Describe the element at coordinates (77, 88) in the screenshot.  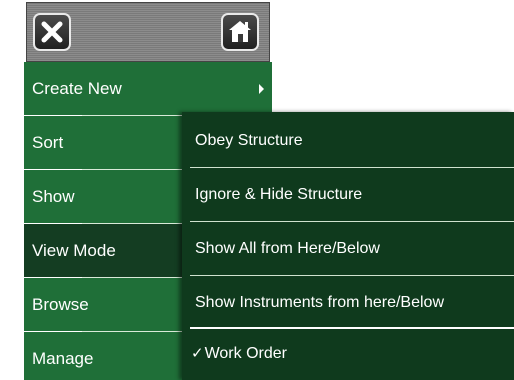
I see `menu-item-label: Create New` at that location.